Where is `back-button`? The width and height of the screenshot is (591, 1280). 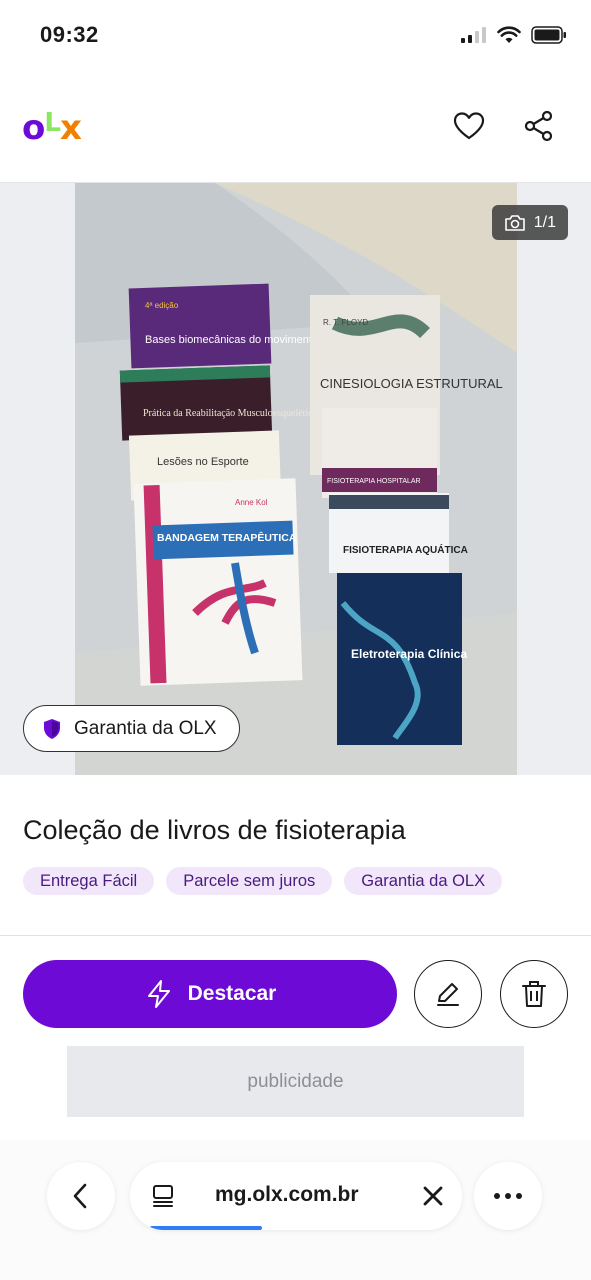 back-button is located at coordinates (81, 1196).